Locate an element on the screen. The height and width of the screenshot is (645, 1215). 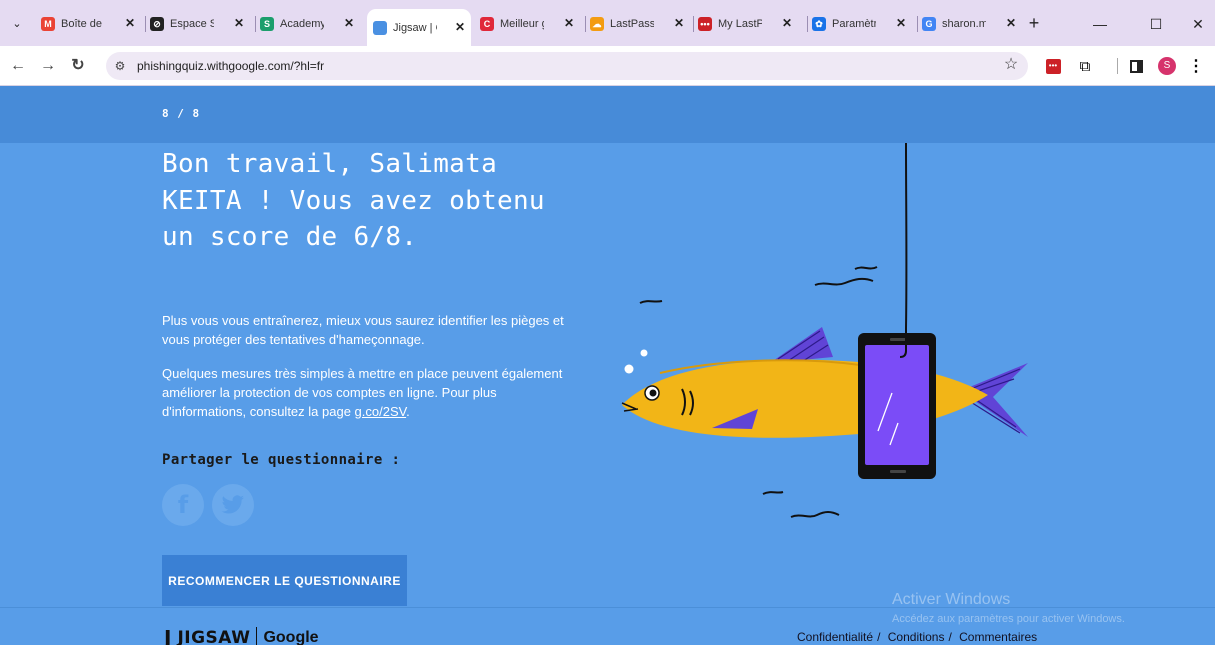
tab-title: Academy is located at coordinates (302, 24).